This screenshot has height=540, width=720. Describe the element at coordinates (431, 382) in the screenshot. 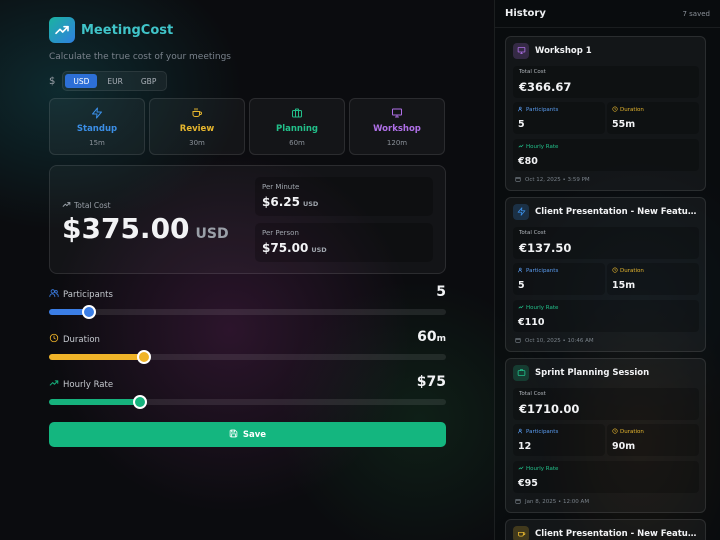

I see `hourly-rate-value-text: $75` at that location.